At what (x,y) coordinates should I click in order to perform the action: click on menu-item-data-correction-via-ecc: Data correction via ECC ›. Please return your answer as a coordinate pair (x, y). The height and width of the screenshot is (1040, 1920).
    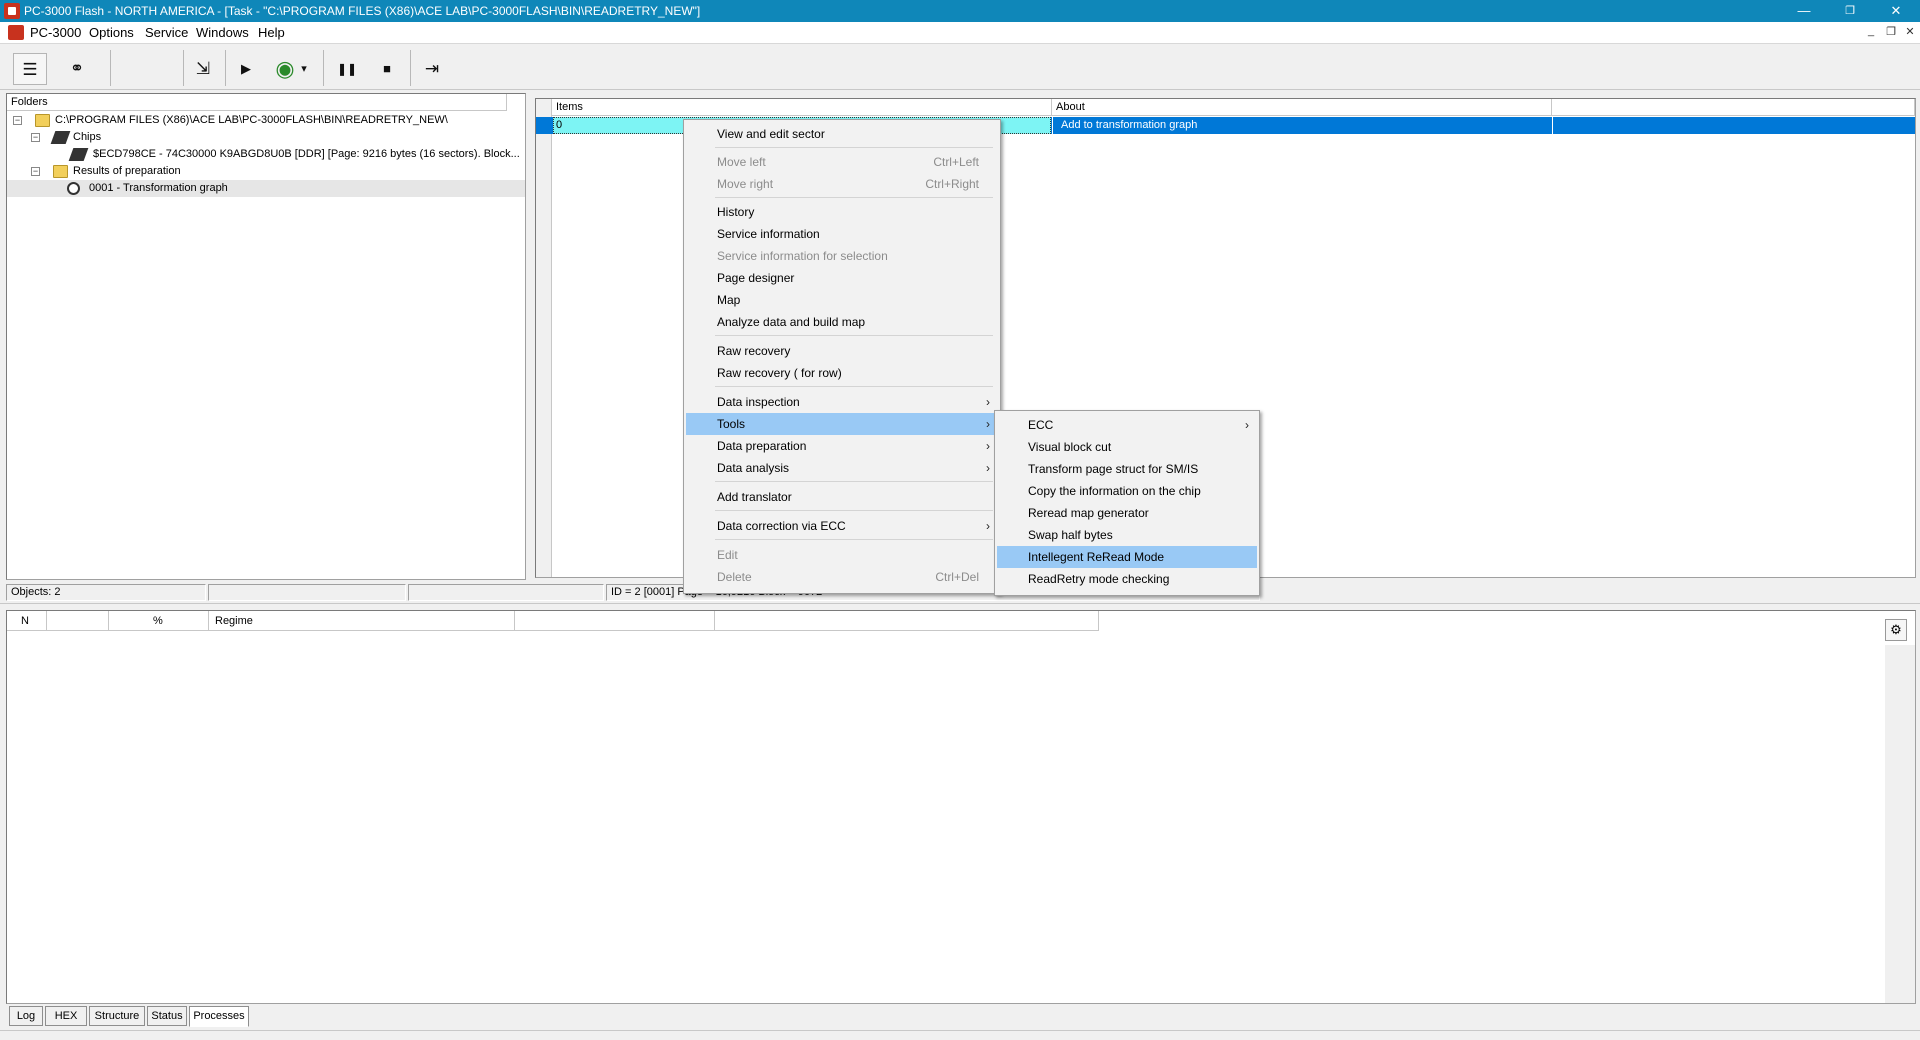
    Looking at the image, I should click on (842, 526).